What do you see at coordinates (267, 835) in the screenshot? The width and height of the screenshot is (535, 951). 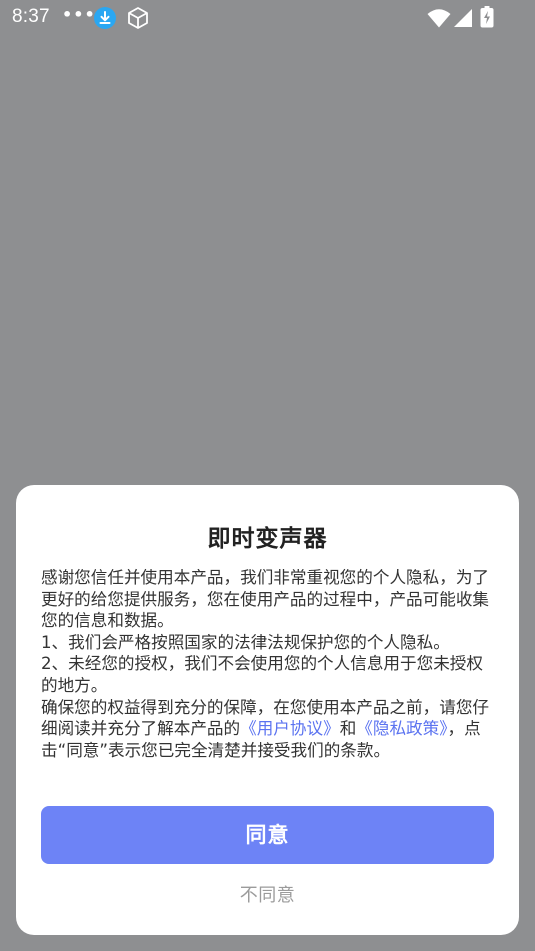 I see `agree-button: 同意` at bounding box center [267, 835].